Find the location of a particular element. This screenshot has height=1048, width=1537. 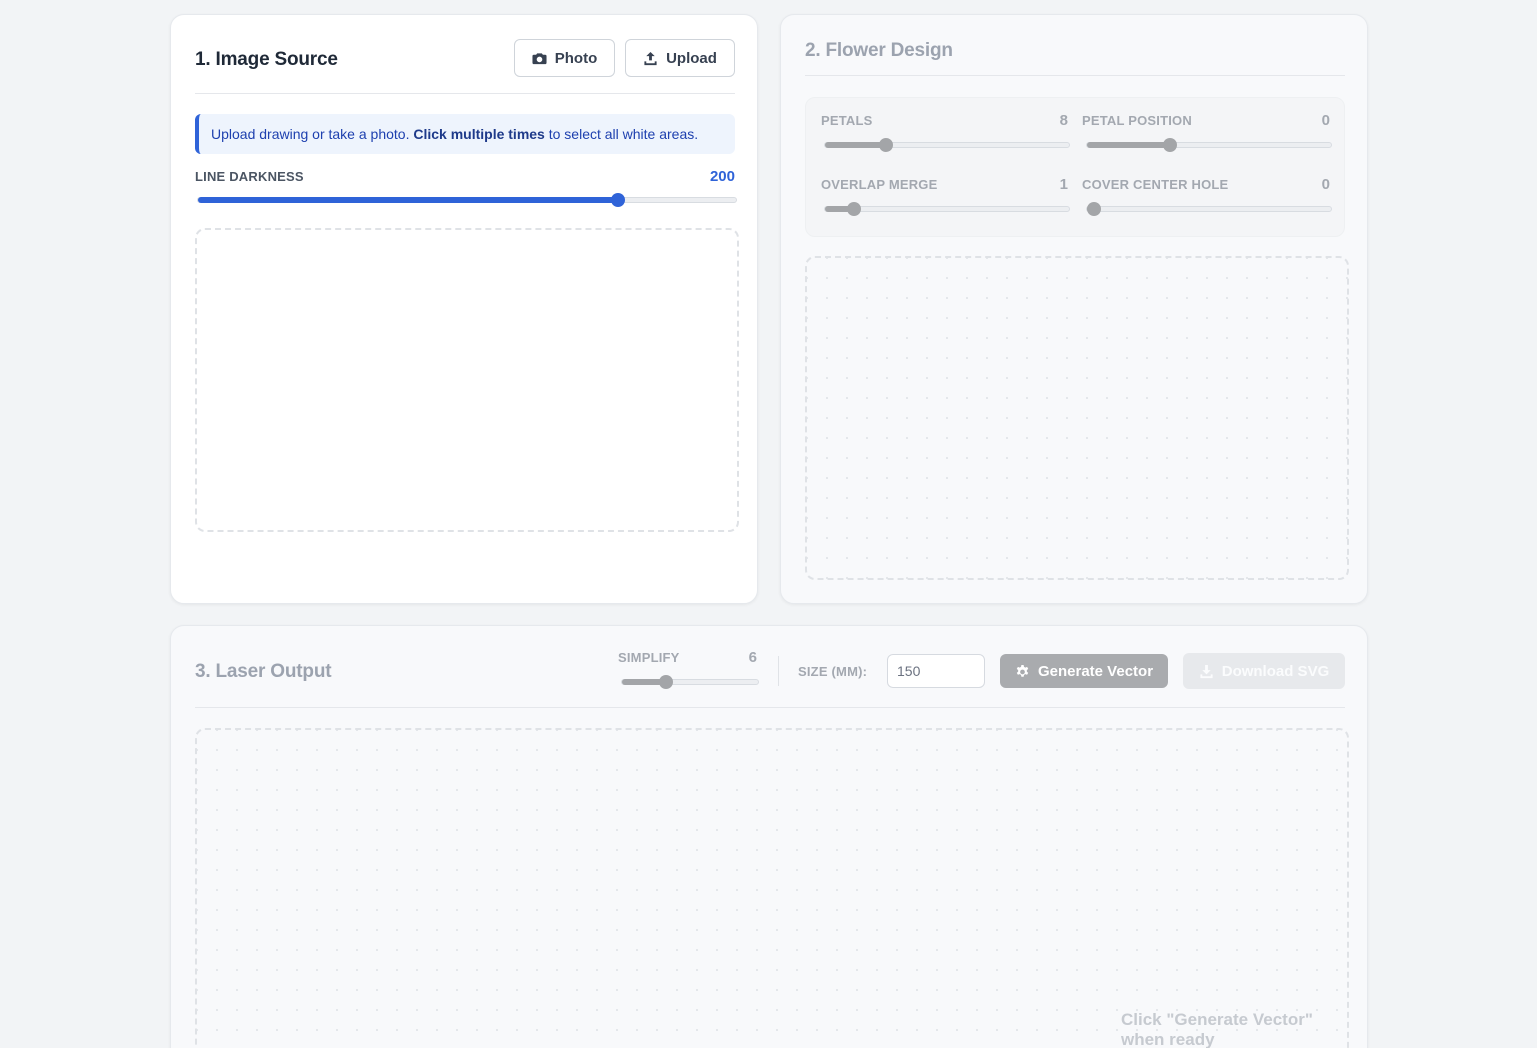

line-darkness-label: LINE DARKNESS is located at coordinates (249, 176).